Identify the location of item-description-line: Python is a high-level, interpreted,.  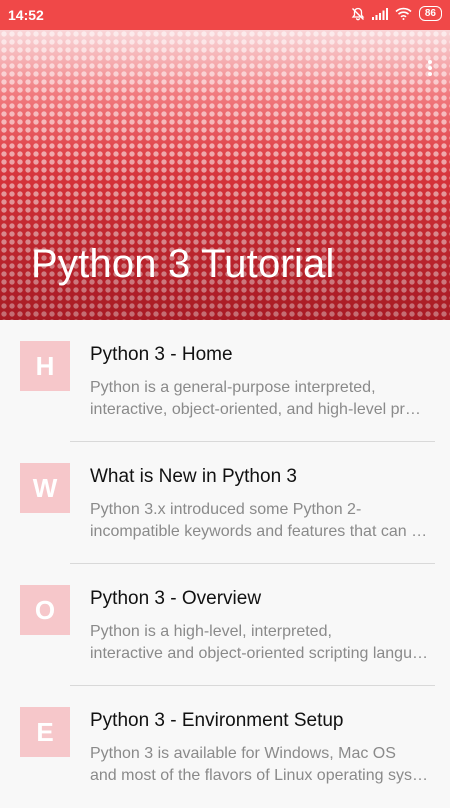
(211, 631).